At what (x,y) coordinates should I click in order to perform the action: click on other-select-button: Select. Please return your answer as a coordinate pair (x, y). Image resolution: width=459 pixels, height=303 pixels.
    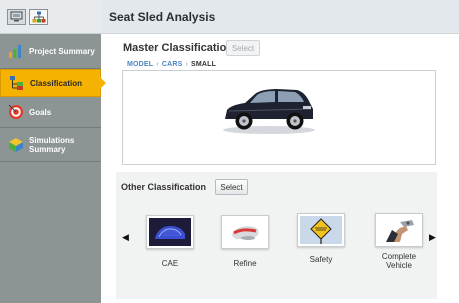
    Looking at the image, I should click on (231, 187).